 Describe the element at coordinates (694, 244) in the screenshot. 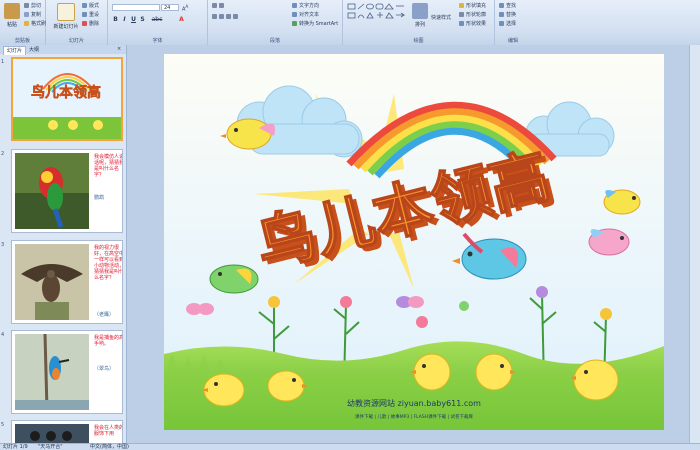

I see `vertical-scrollbar` at that location.